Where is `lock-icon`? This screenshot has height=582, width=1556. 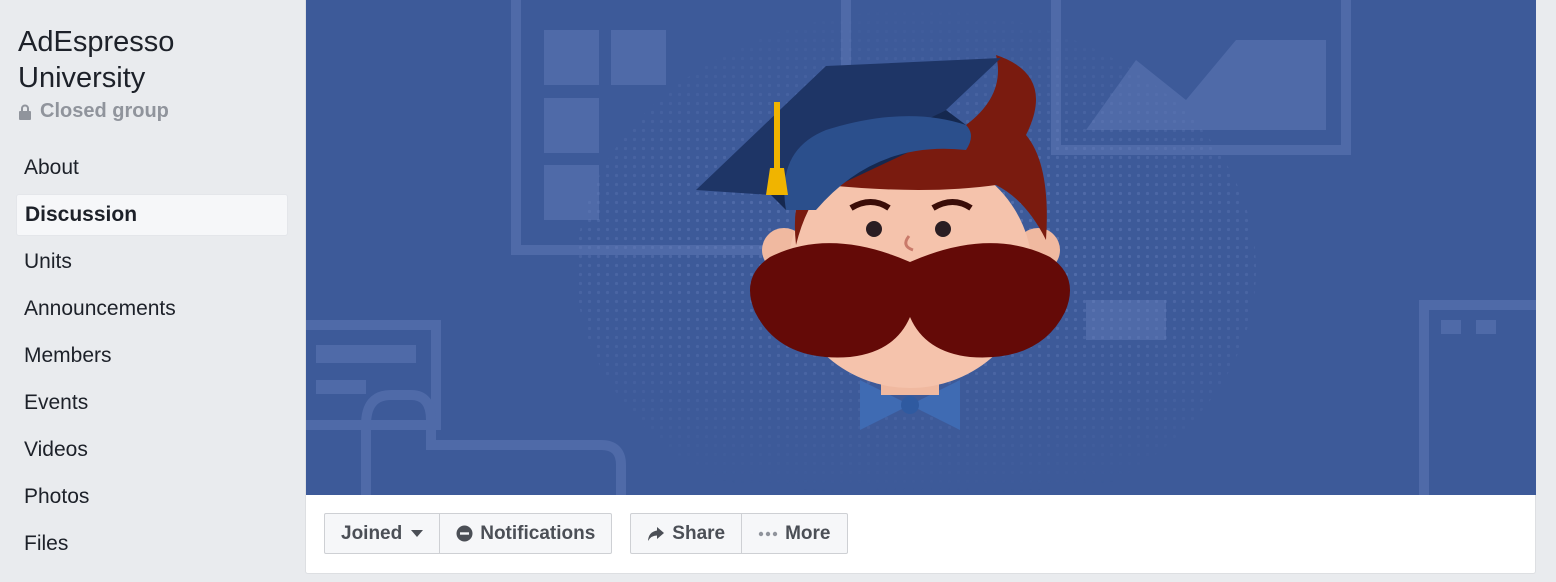 lock-icon is located at coordinates (25, 112).